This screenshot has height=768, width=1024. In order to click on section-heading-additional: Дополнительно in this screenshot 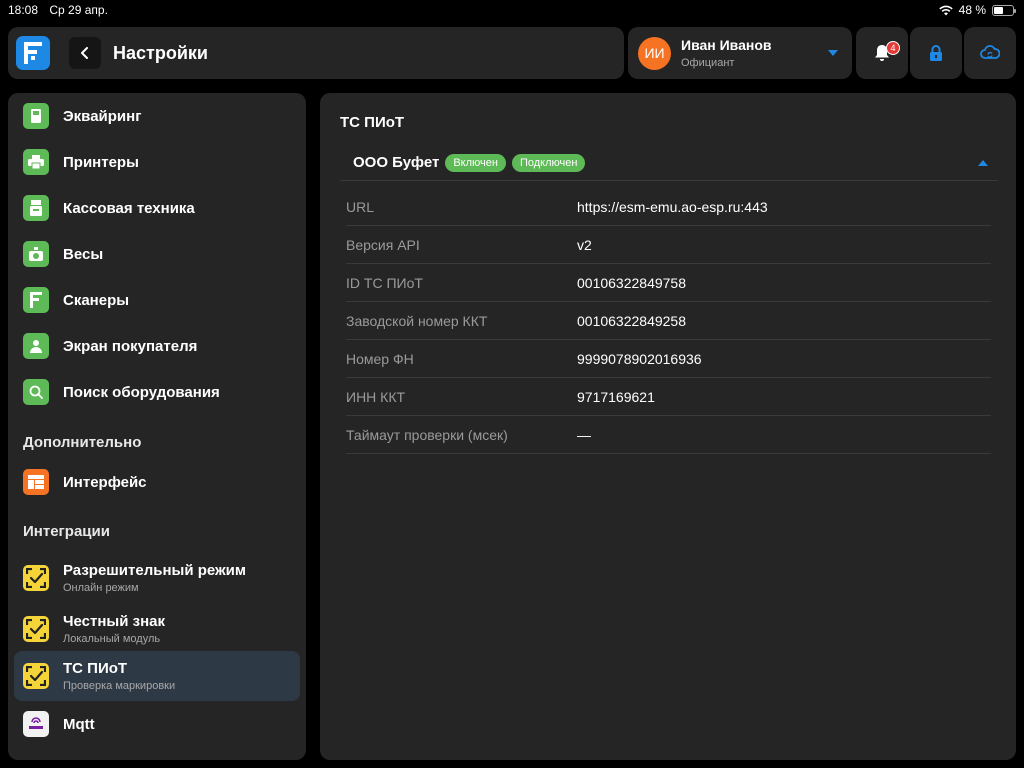, I will do `click(82, 442)`.